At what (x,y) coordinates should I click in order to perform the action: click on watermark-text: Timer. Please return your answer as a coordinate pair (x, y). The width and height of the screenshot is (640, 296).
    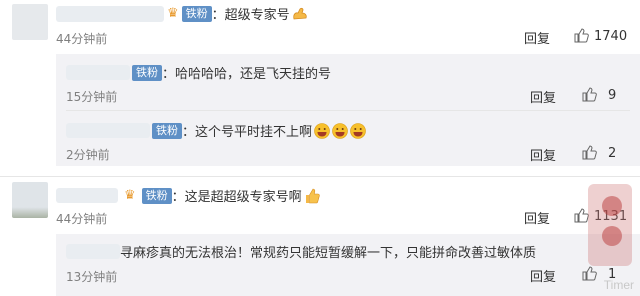
    Looking at the image, I should click on (618, 285).